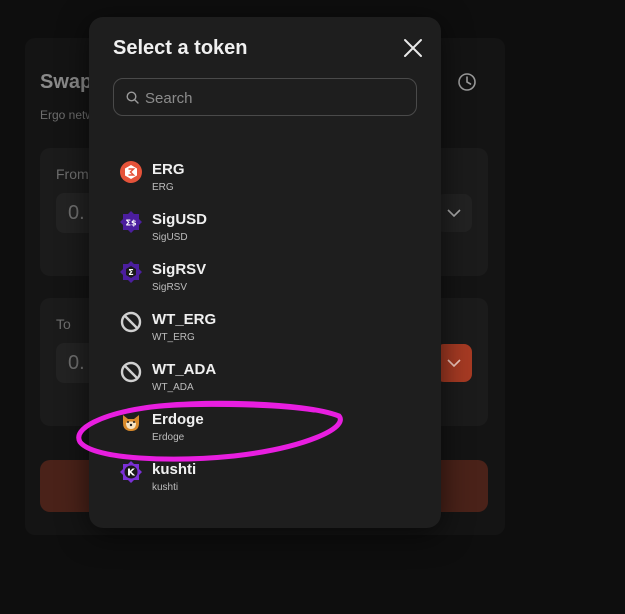 This screenshot has width=625, height=614. Describe the element at coordinates (170, 237) in the screenshot. I see `token-name: SigUSD` at that location.